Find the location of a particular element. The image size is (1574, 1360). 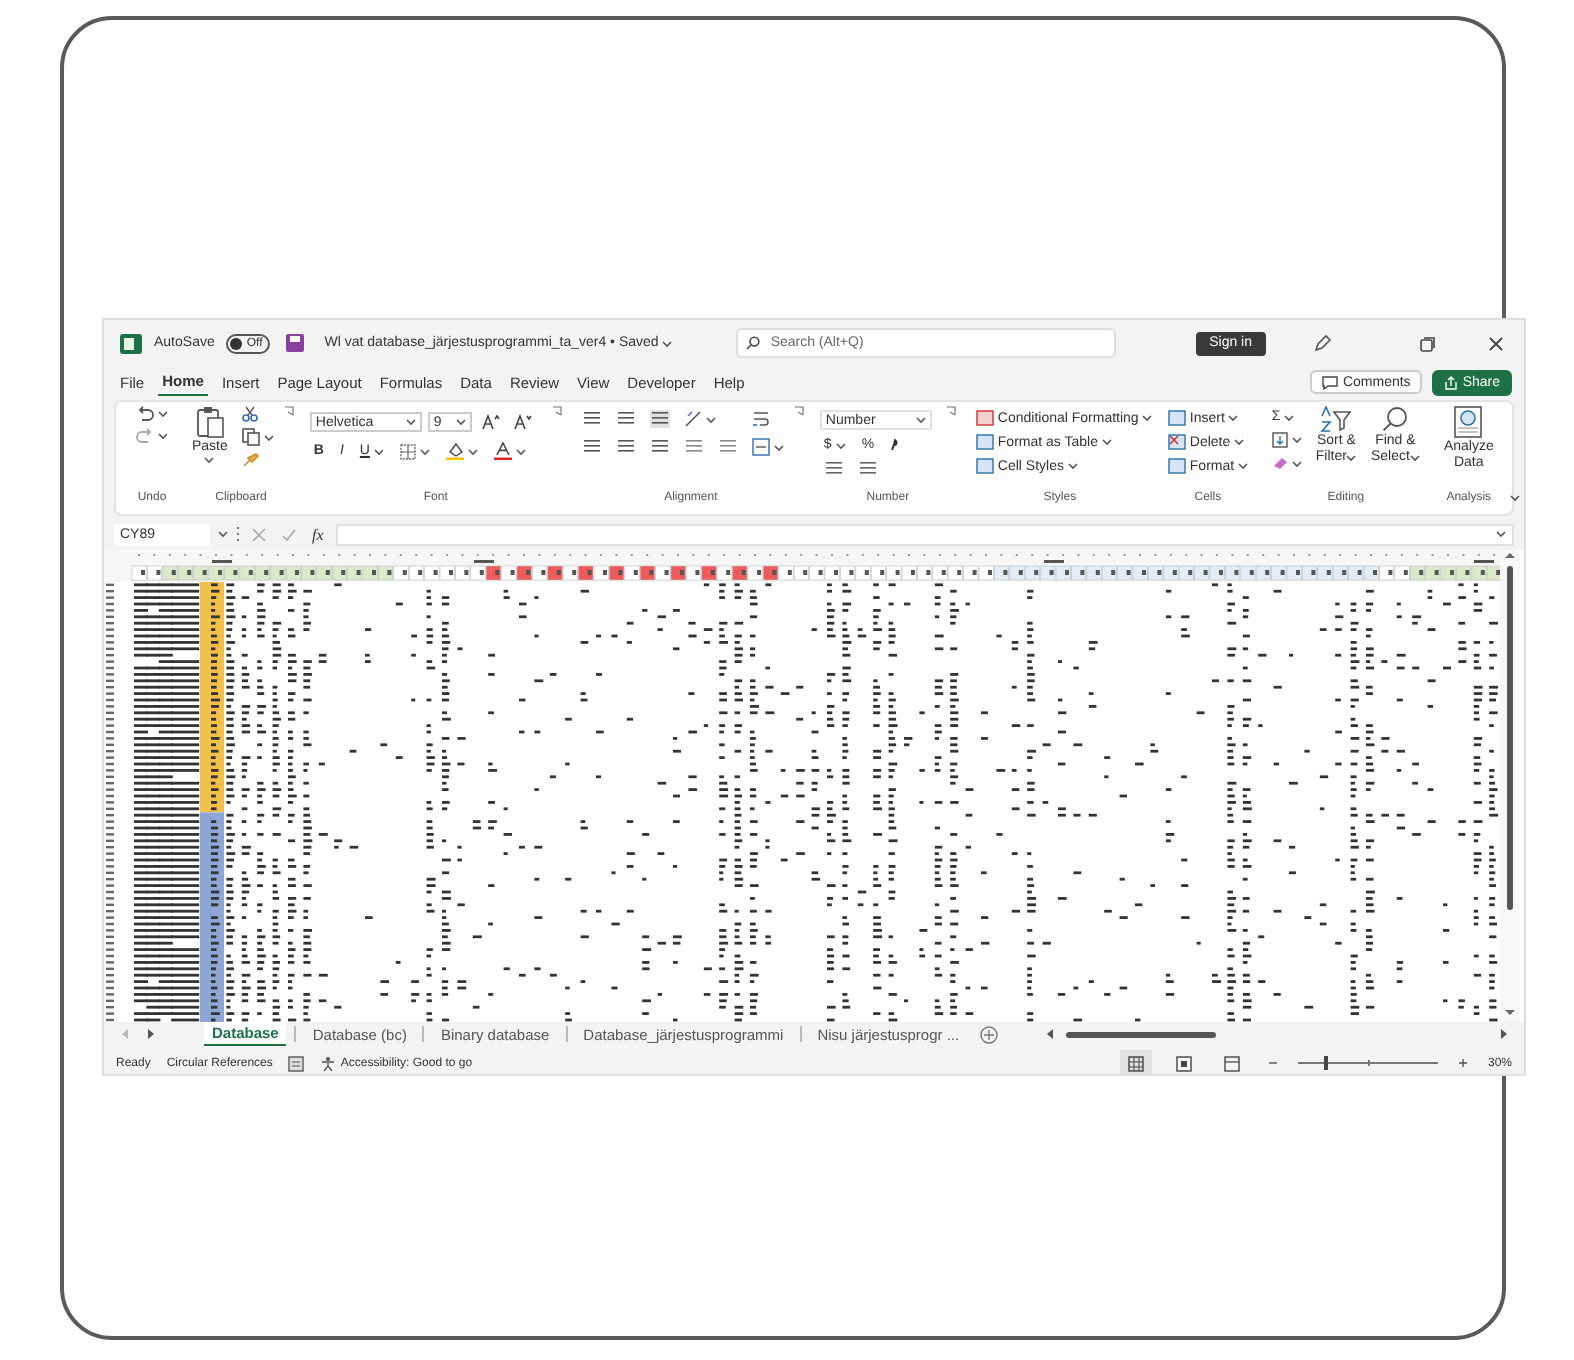

grow-font-icon is located at coordinates (490, 422).